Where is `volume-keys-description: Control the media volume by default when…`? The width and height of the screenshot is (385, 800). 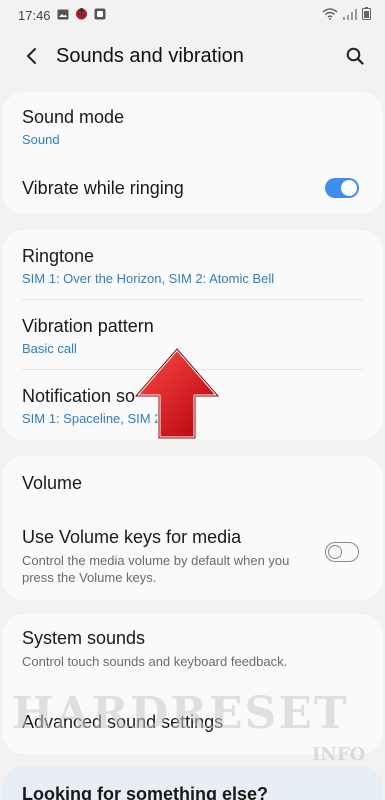
volume-keys-description: Control the media volume by default when… is located at coordinates (156, 569).